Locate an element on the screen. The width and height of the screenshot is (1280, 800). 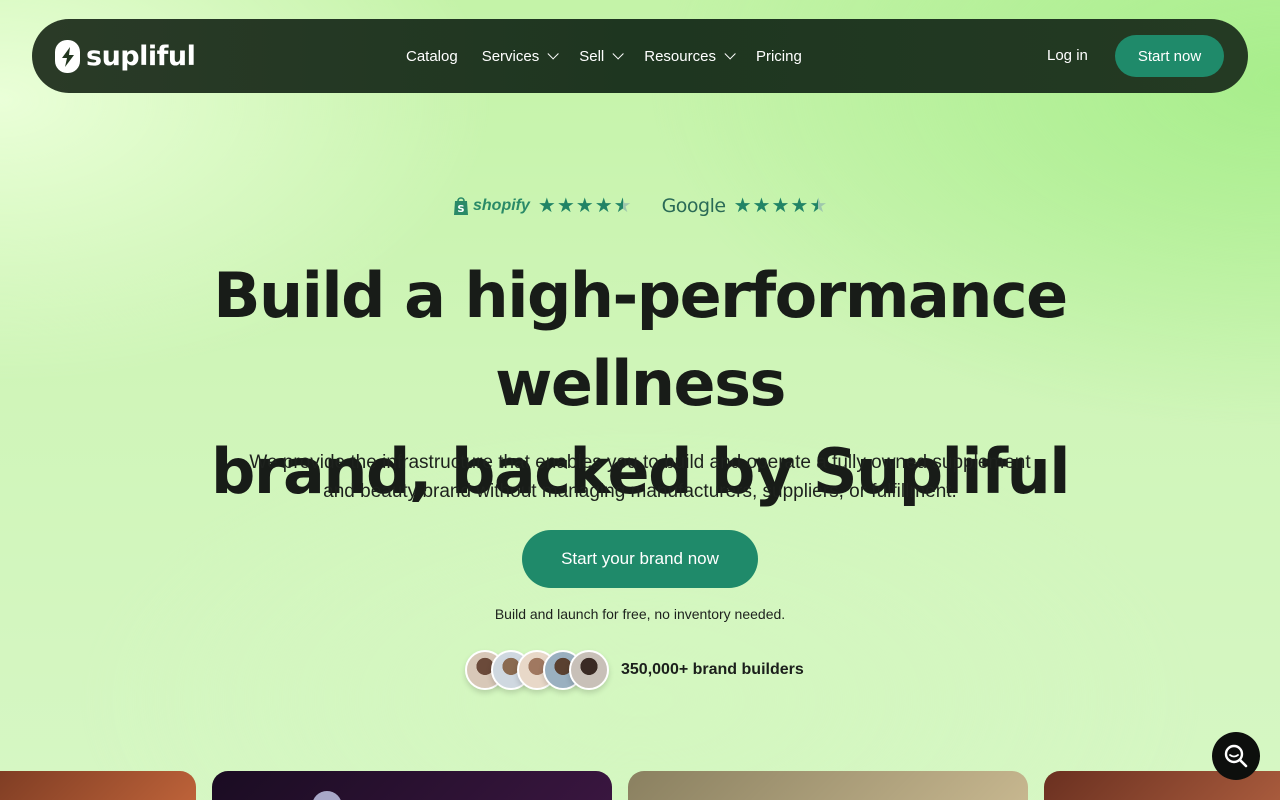
nav-item-sell: Sell is located at coordinates (602, 56).